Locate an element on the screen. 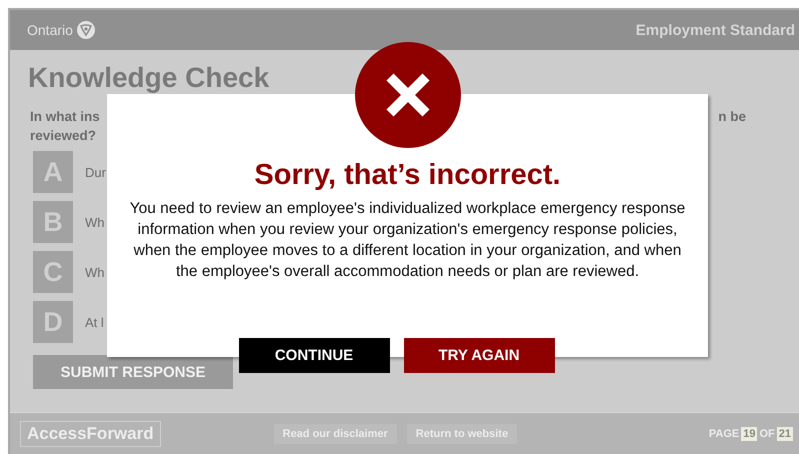 Image resolution: width=799 pixels, height=454 pixels. question-text: reviewed? is located at coordinates (62, 136).